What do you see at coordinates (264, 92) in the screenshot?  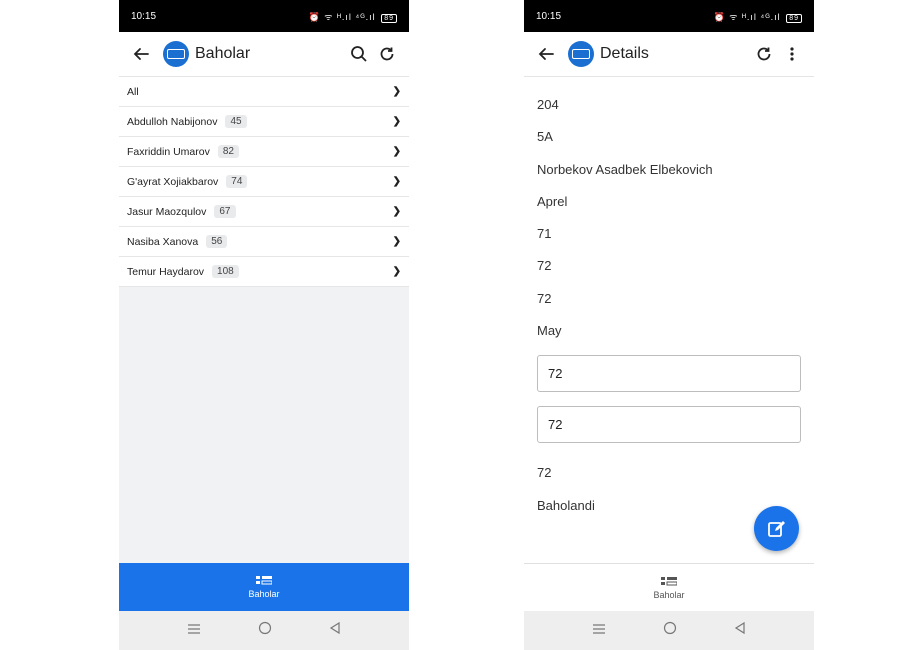 I see `list-item-all: All ❯` at bounding box center [264, 92].